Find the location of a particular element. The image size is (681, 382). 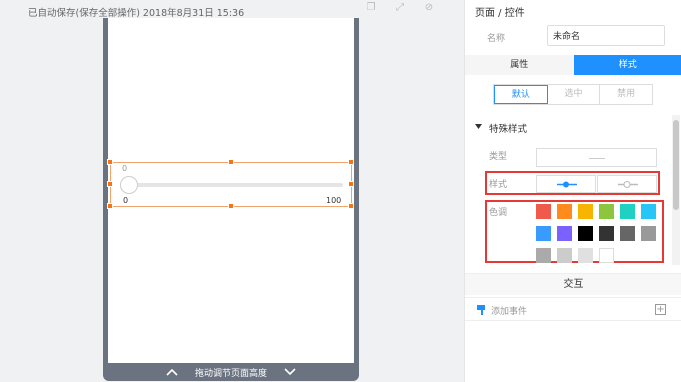

resize-handle-tl is located at coordinates (110, 162).